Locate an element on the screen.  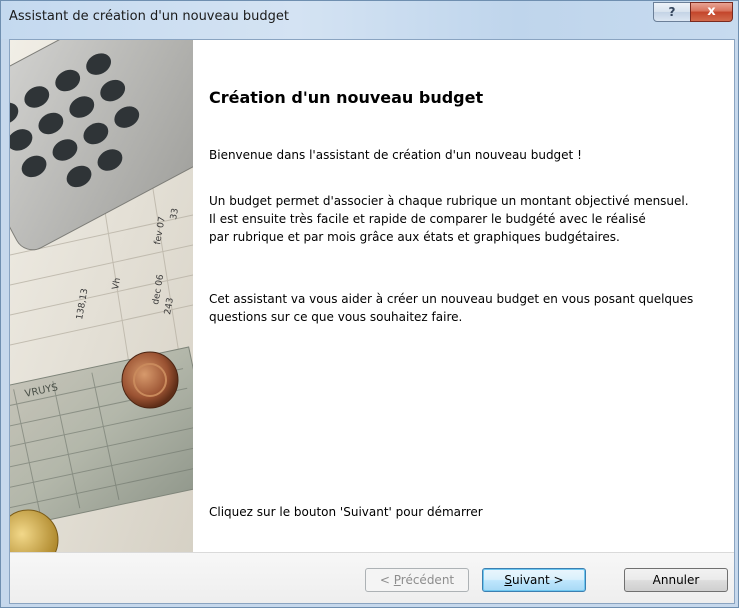
next-button-label: uivant > is located at coordinates (538, 580).